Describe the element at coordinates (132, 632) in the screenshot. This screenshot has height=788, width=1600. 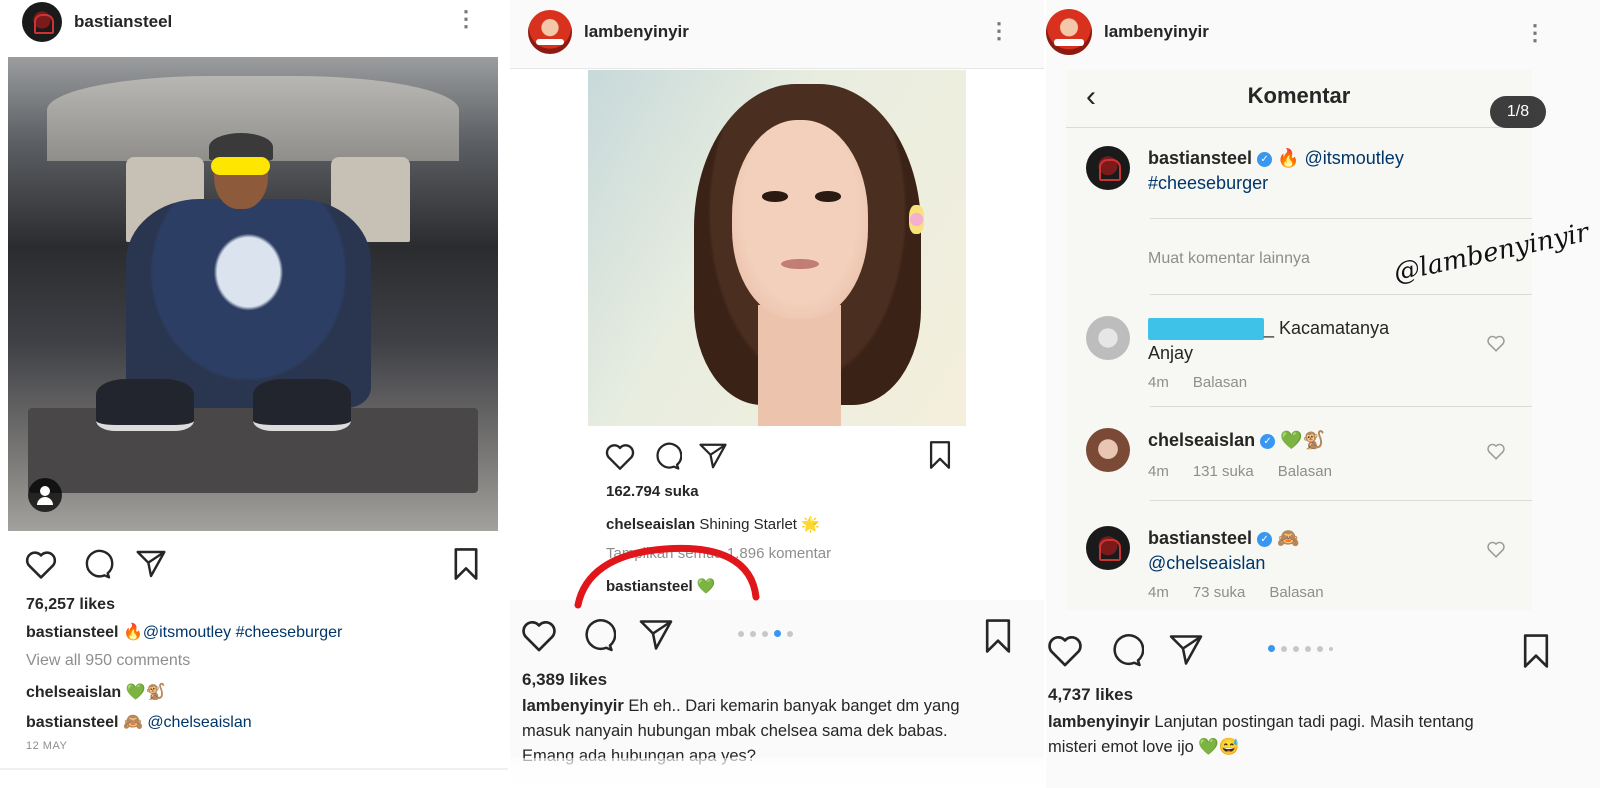
I see `fire-emoji: 🔥` at that location.